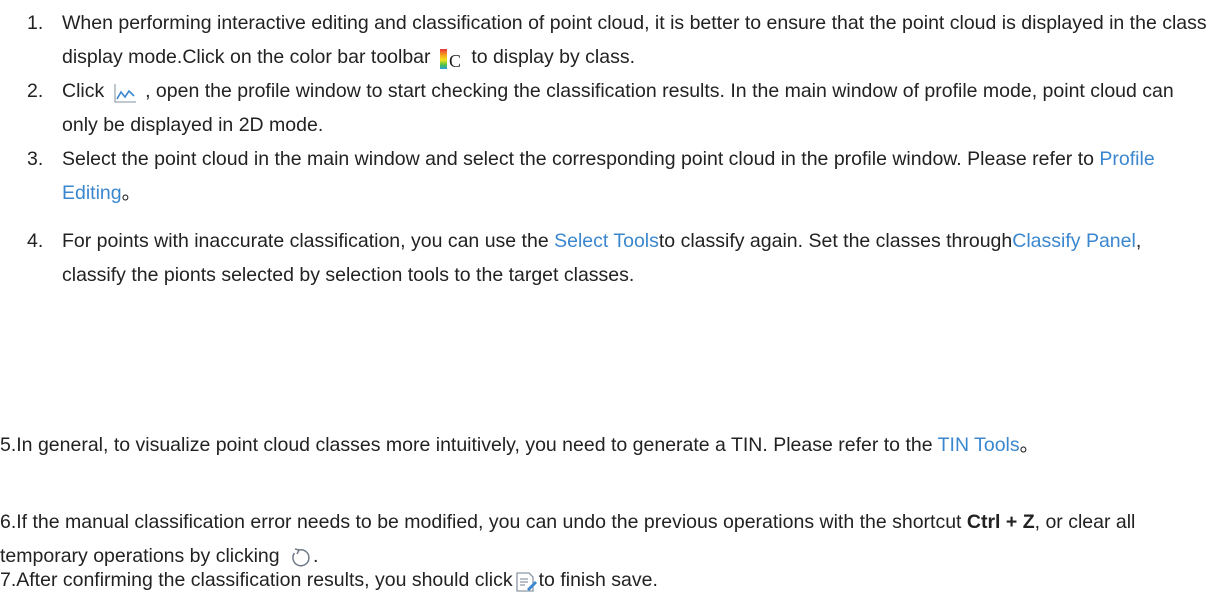  What do you see at coordinates (35, 23) in the screenshot?
I see `step-number: 1.` at bounding box center [35, 23].